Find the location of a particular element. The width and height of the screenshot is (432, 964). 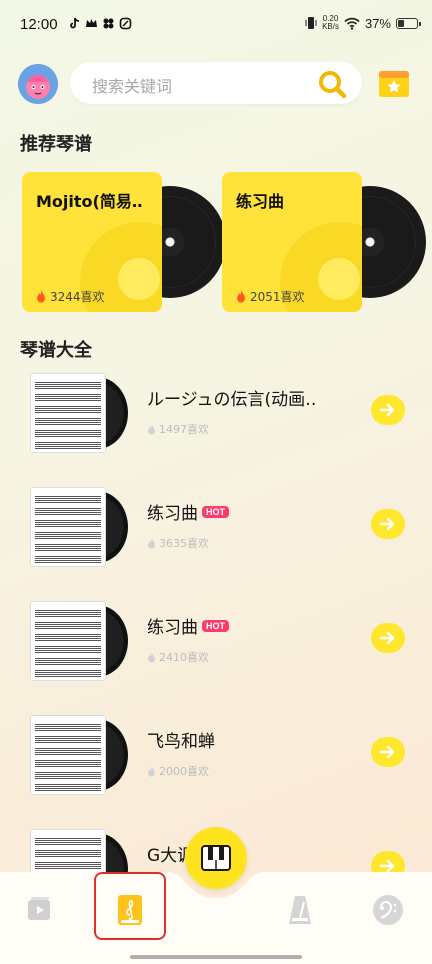

home-indicator is located at coordinates (216, 957).